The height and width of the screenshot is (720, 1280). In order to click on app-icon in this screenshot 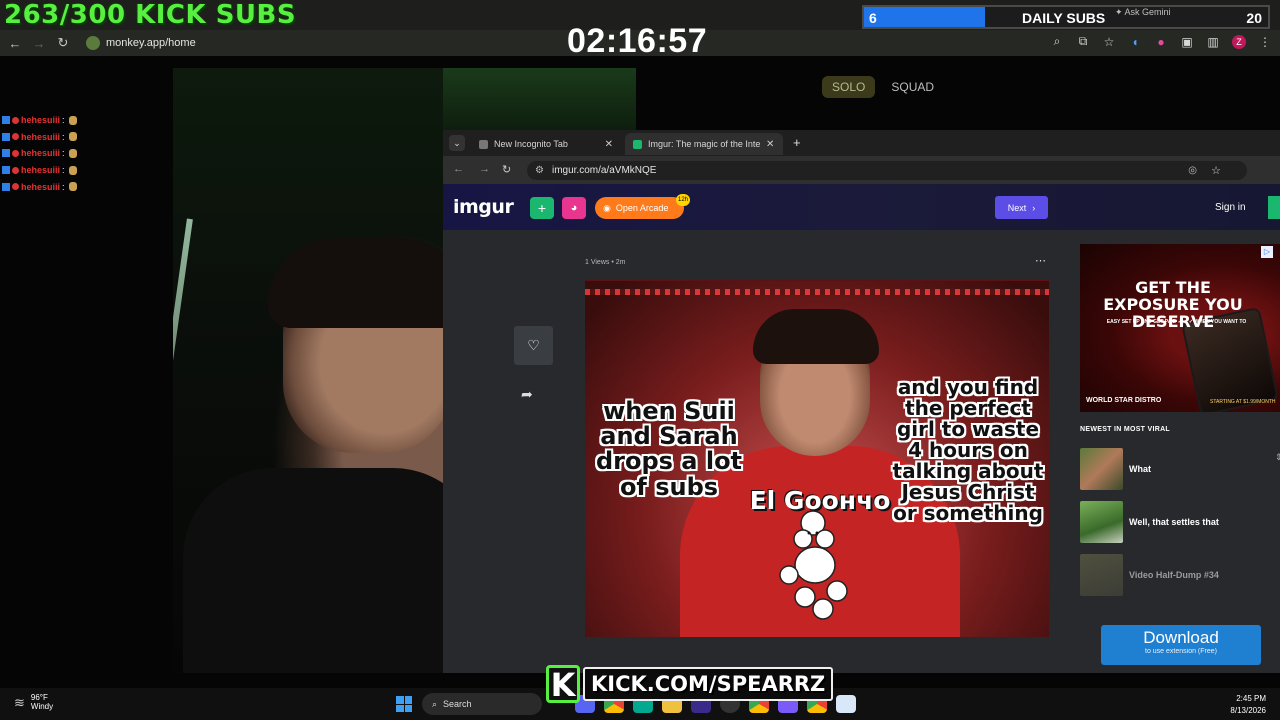, I will do `click(846, 704)`.